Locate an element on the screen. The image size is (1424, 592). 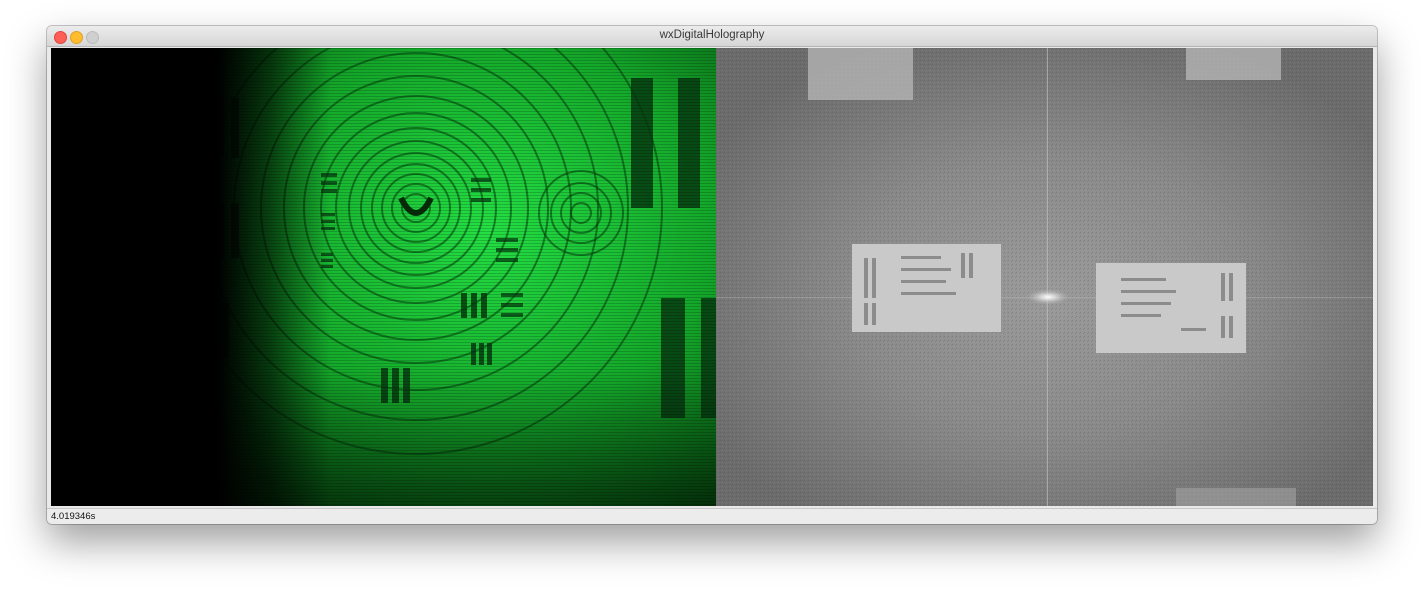
window-title: wxDigitalHolography is located at coordinates (712, 35).